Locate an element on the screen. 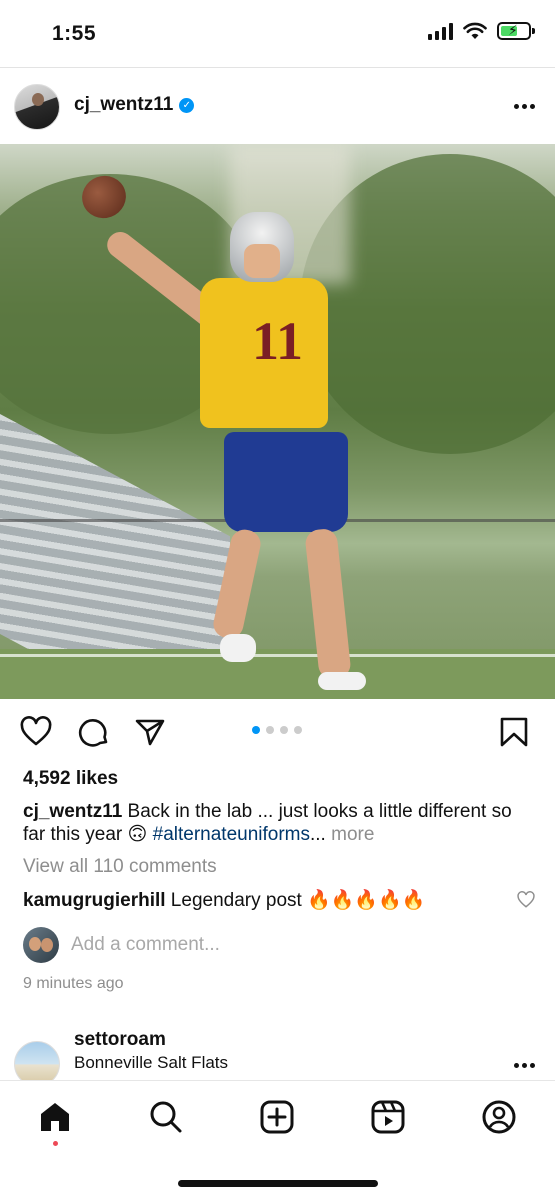 The width and height of the screenshot is (555, 1200). top-comment: kamugrugierhill Legendary post 🔥🔥🔥🔥🔥 is located at coordinates (224, 900).